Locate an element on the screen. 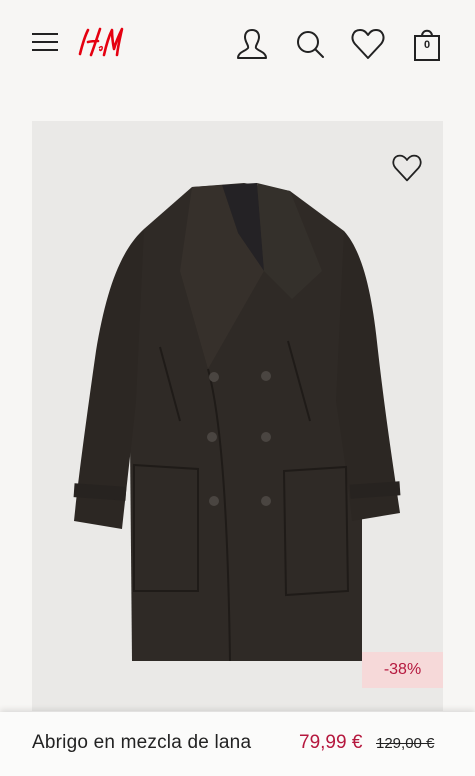 The height and width of the screenshot is (776, 475). account-icon is located at coordinates (252, 44).